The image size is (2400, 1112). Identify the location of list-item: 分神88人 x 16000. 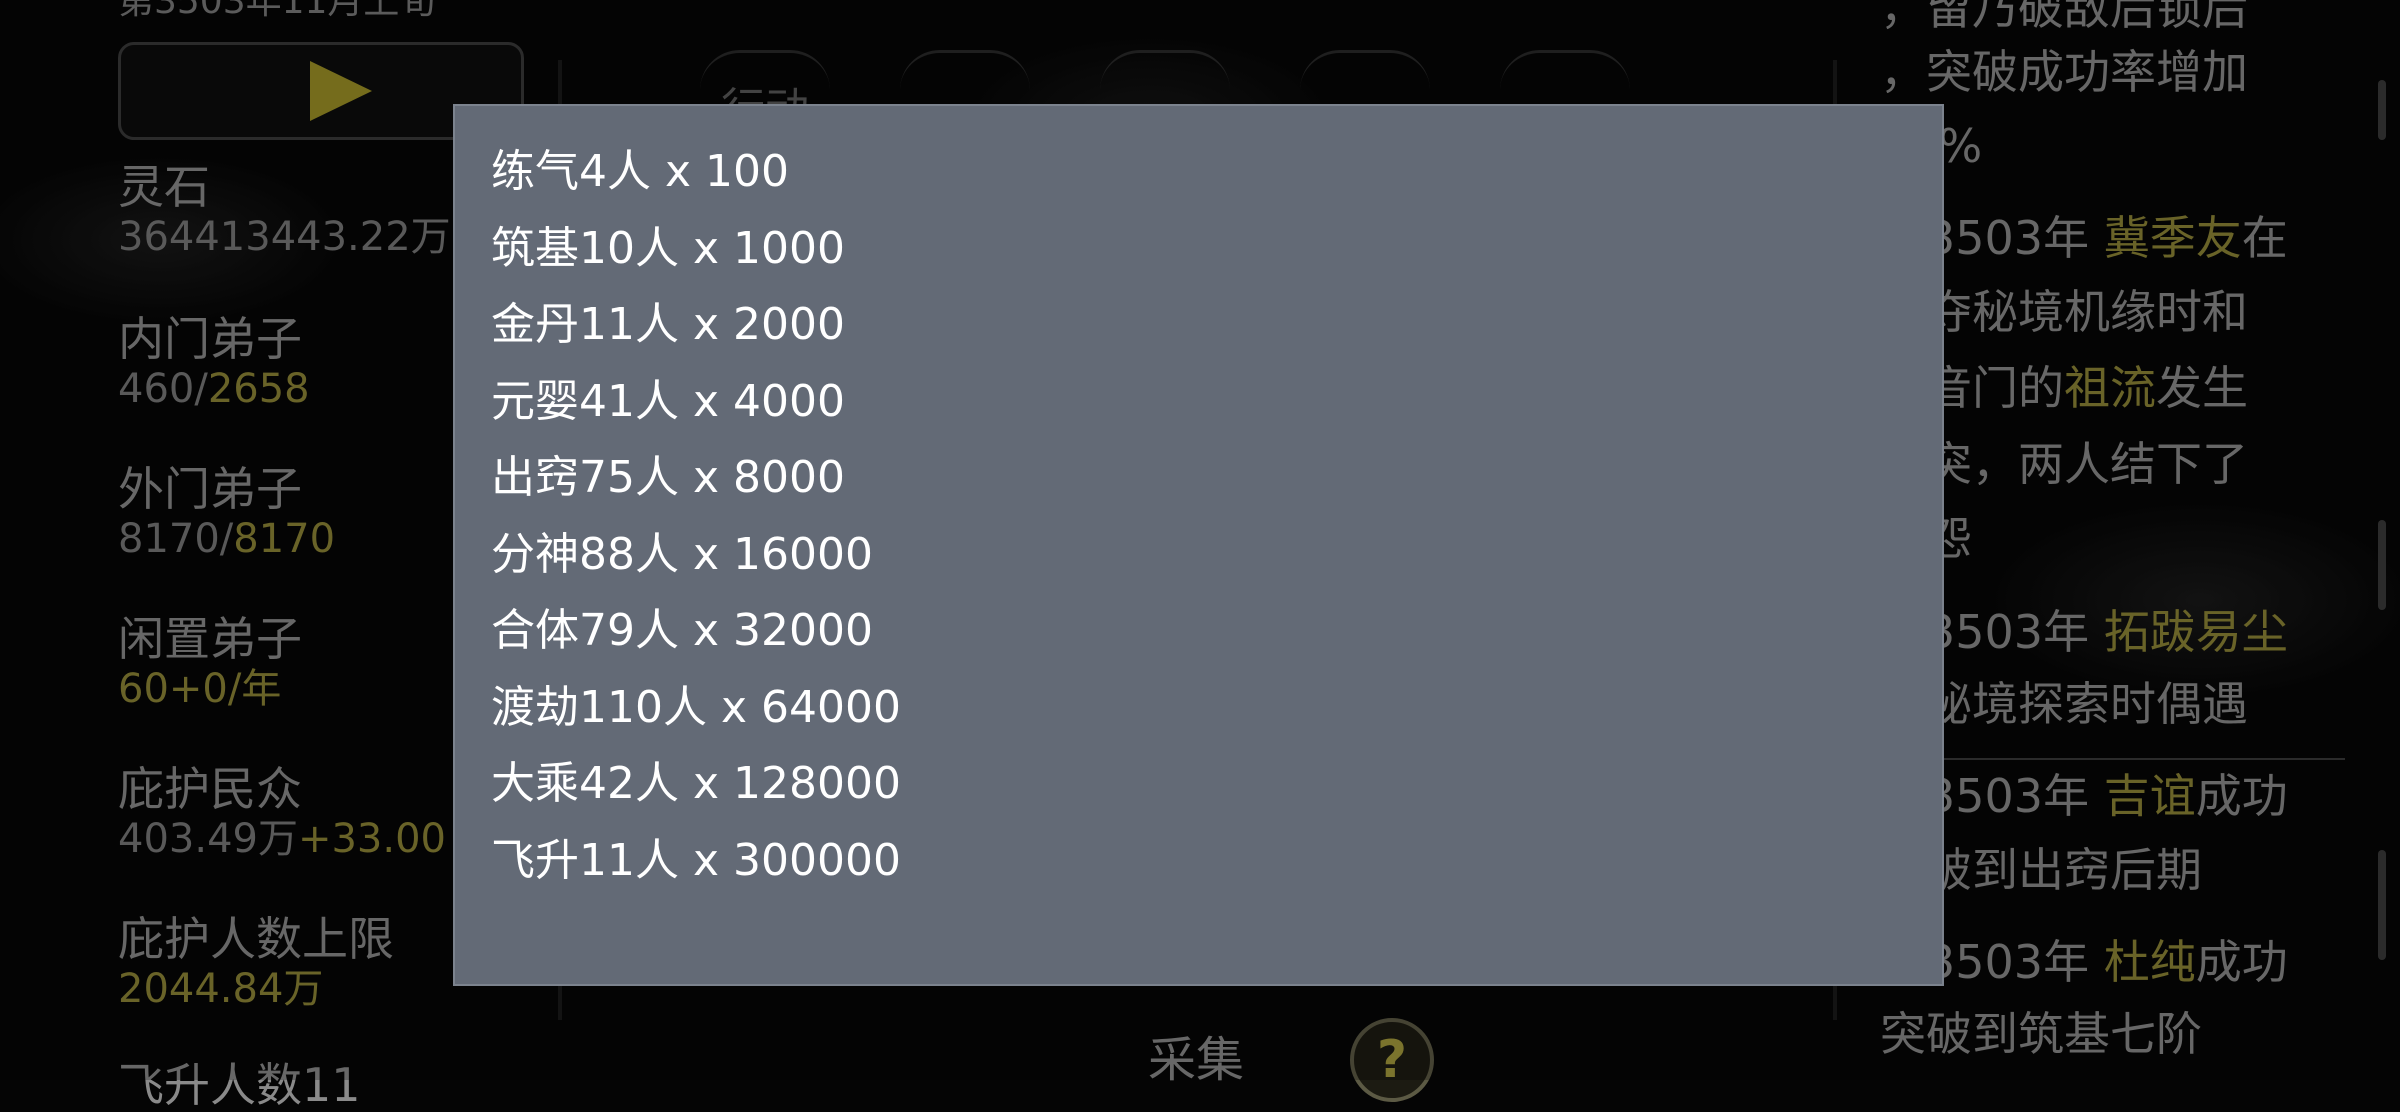
(682, 554).